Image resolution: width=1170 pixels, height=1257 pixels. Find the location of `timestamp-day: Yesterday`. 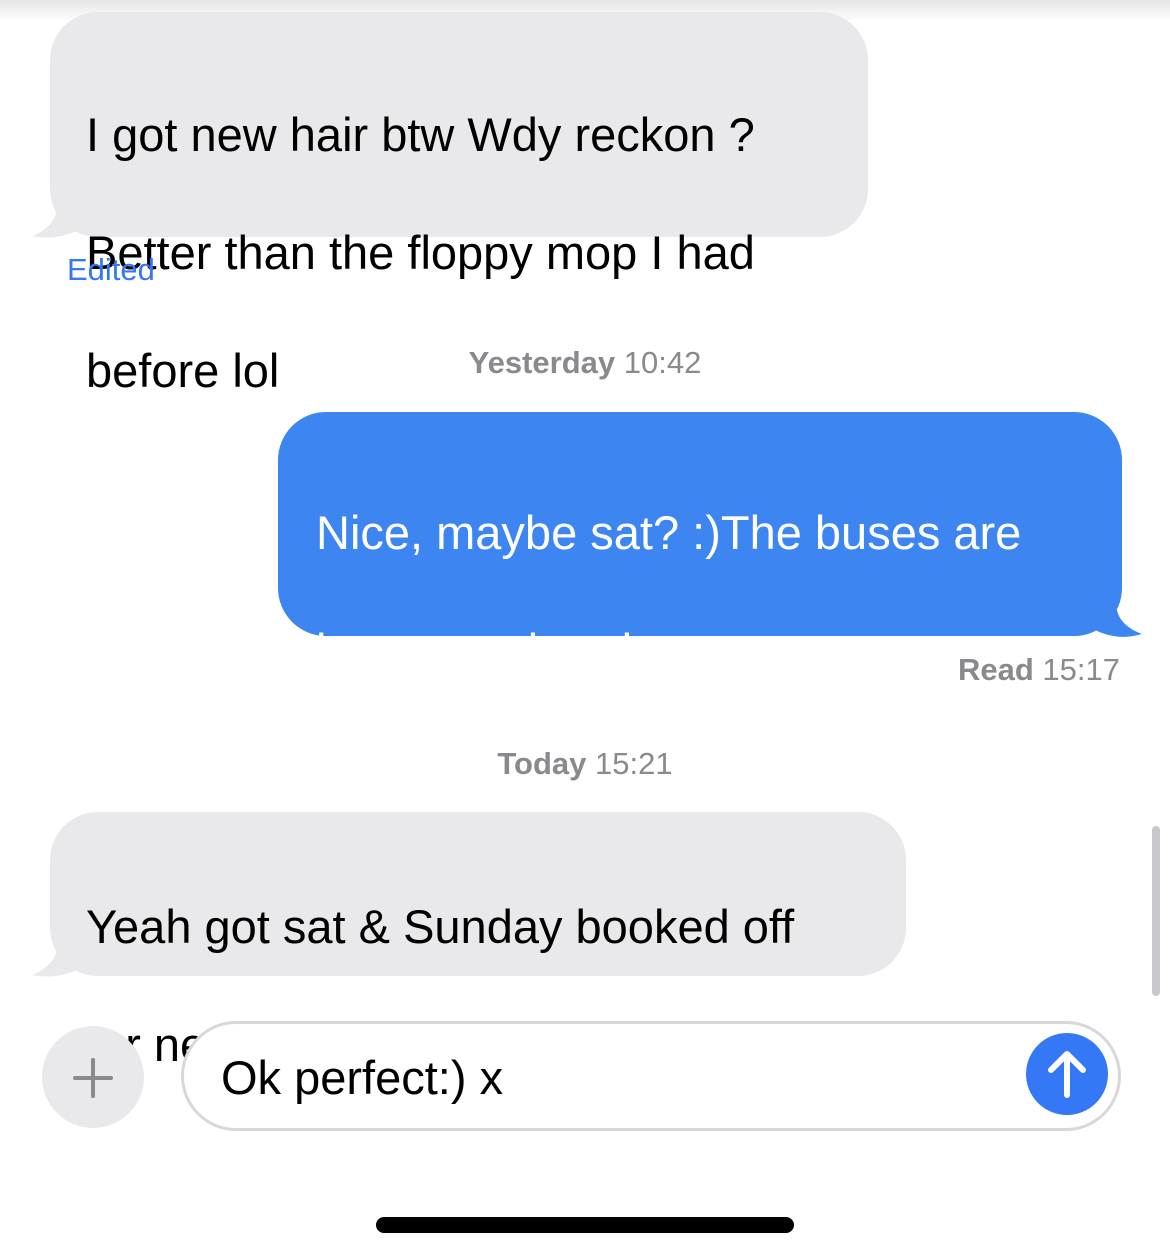

timestamp-day: Yesterday is located at coordinates (542, 362).